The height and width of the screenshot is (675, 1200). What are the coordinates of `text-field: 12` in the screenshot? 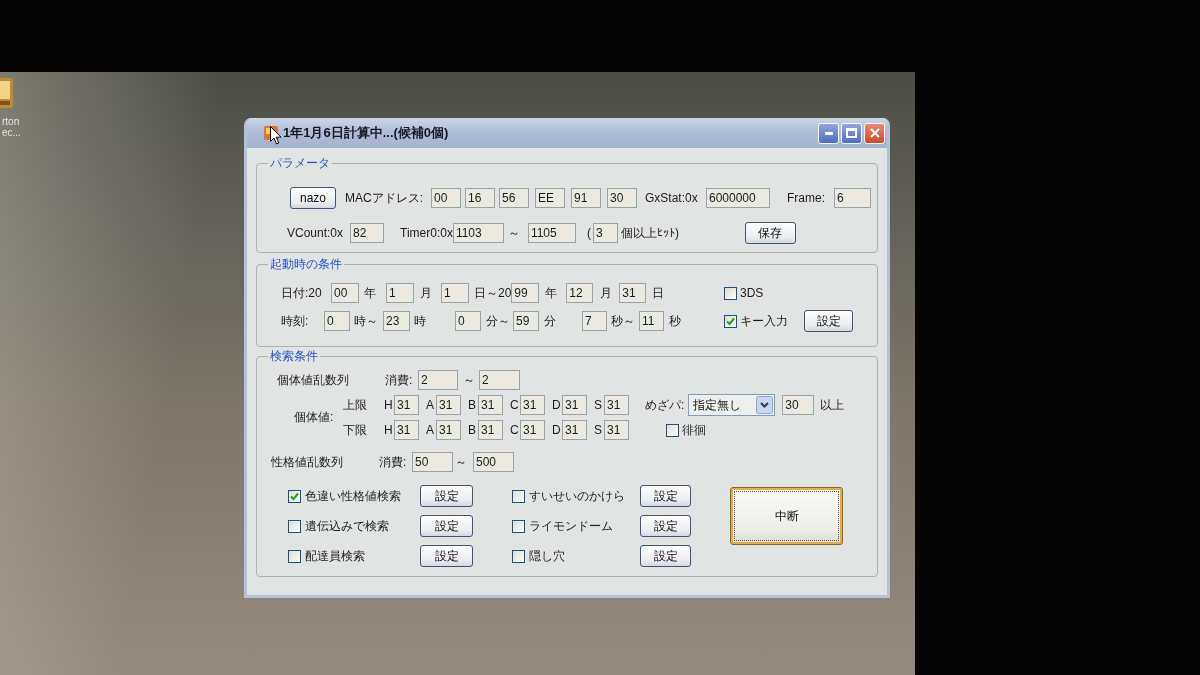 It's located at (580, 293).